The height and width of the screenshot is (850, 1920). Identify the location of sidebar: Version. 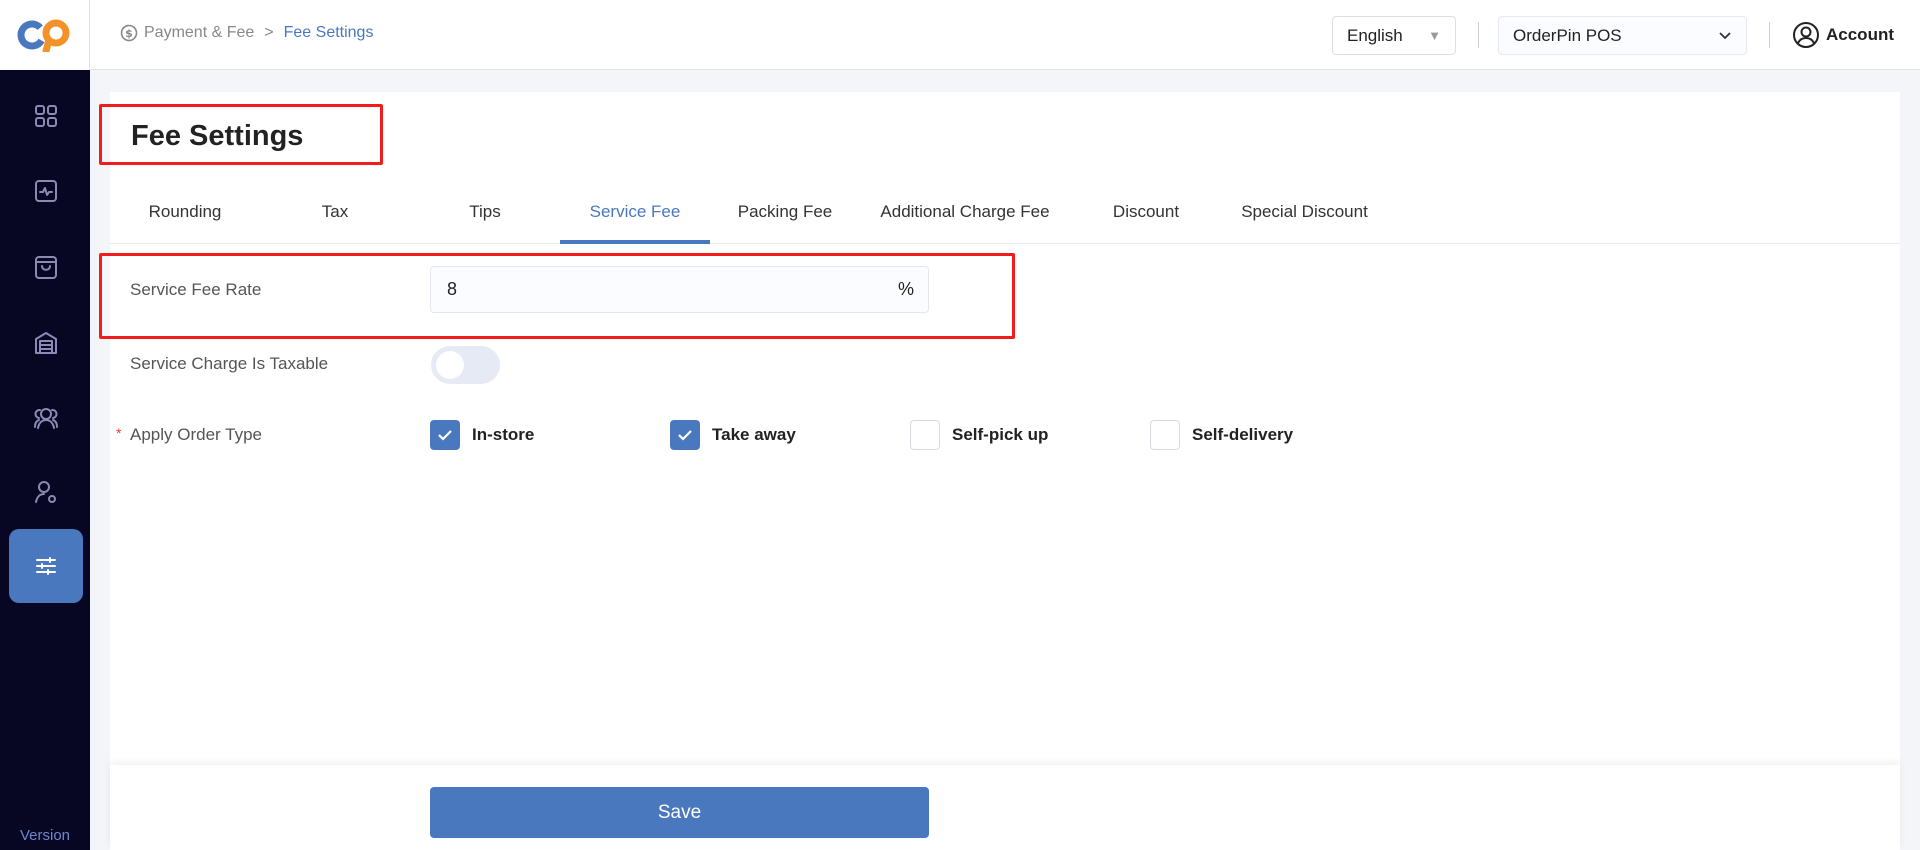
(45, 460).